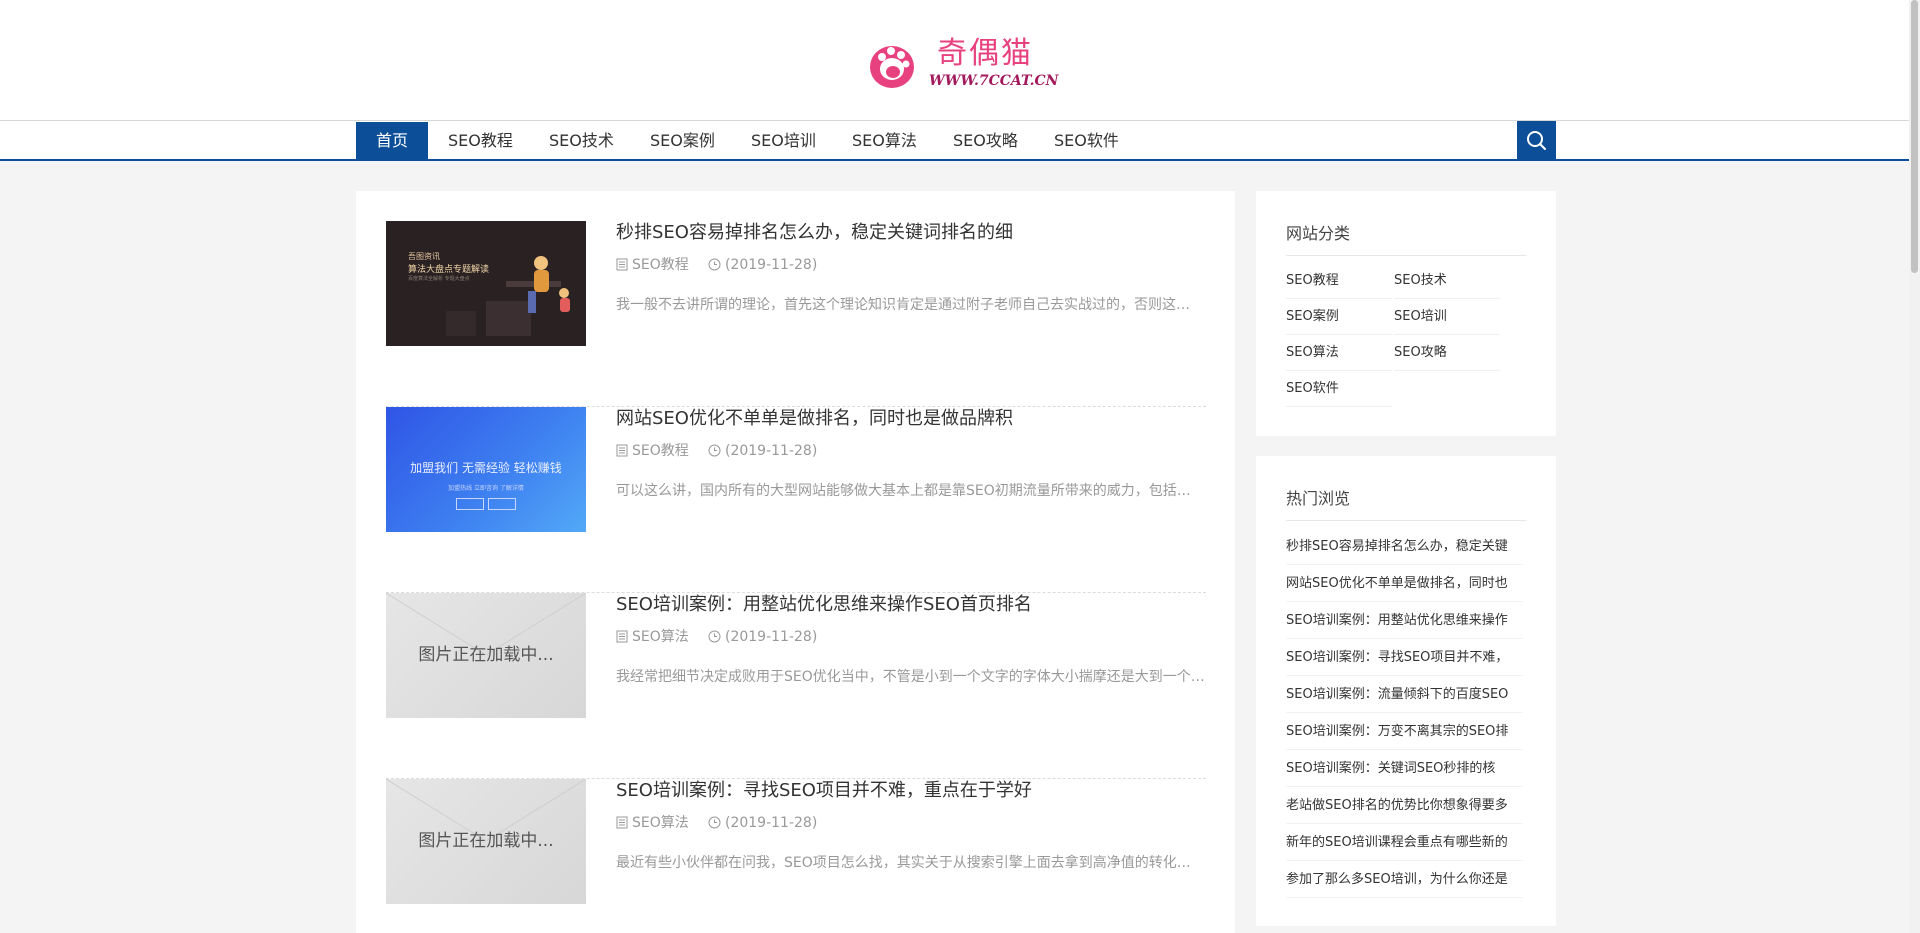 Image resolution: width=1920 pixels, height=933 pixels. I want to click on category-link: SEO软件, so click(1339, 389).